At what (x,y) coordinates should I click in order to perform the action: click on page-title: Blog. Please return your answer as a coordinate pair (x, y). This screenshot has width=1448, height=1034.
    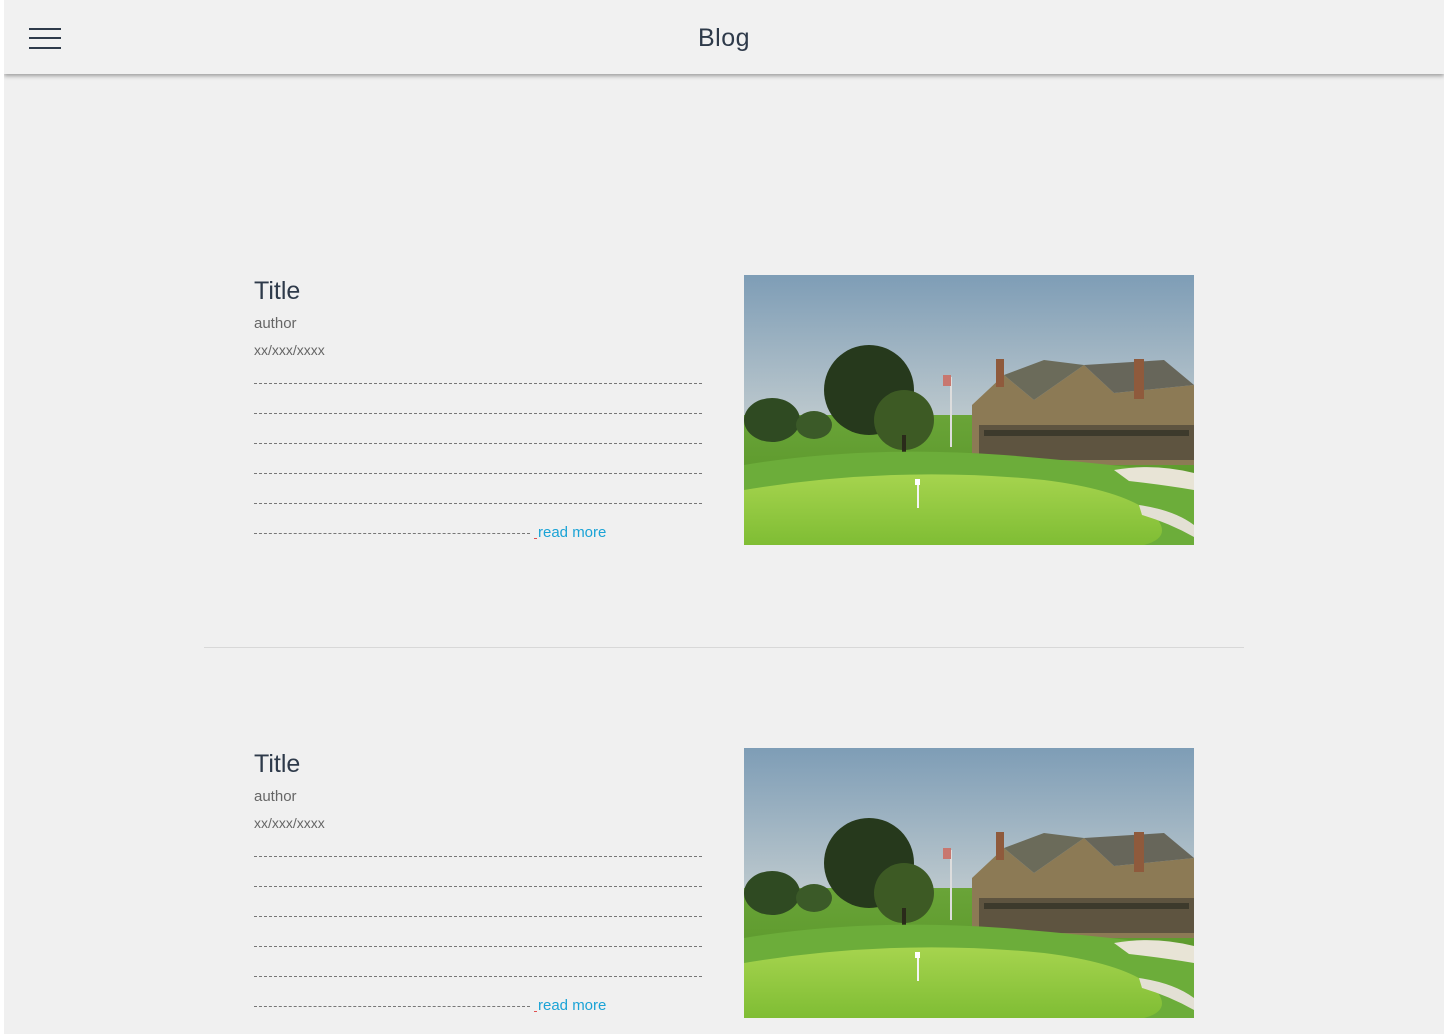
    Looking at the image, I should click on (724, 38).